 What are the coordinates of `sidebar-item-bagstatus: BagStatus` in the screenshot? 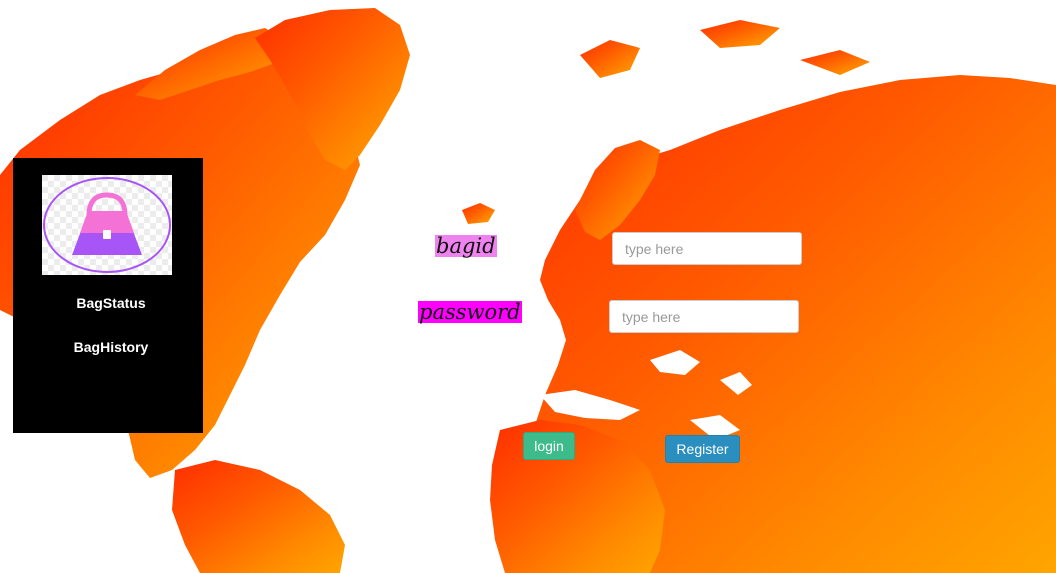 It's located at (111, 303).